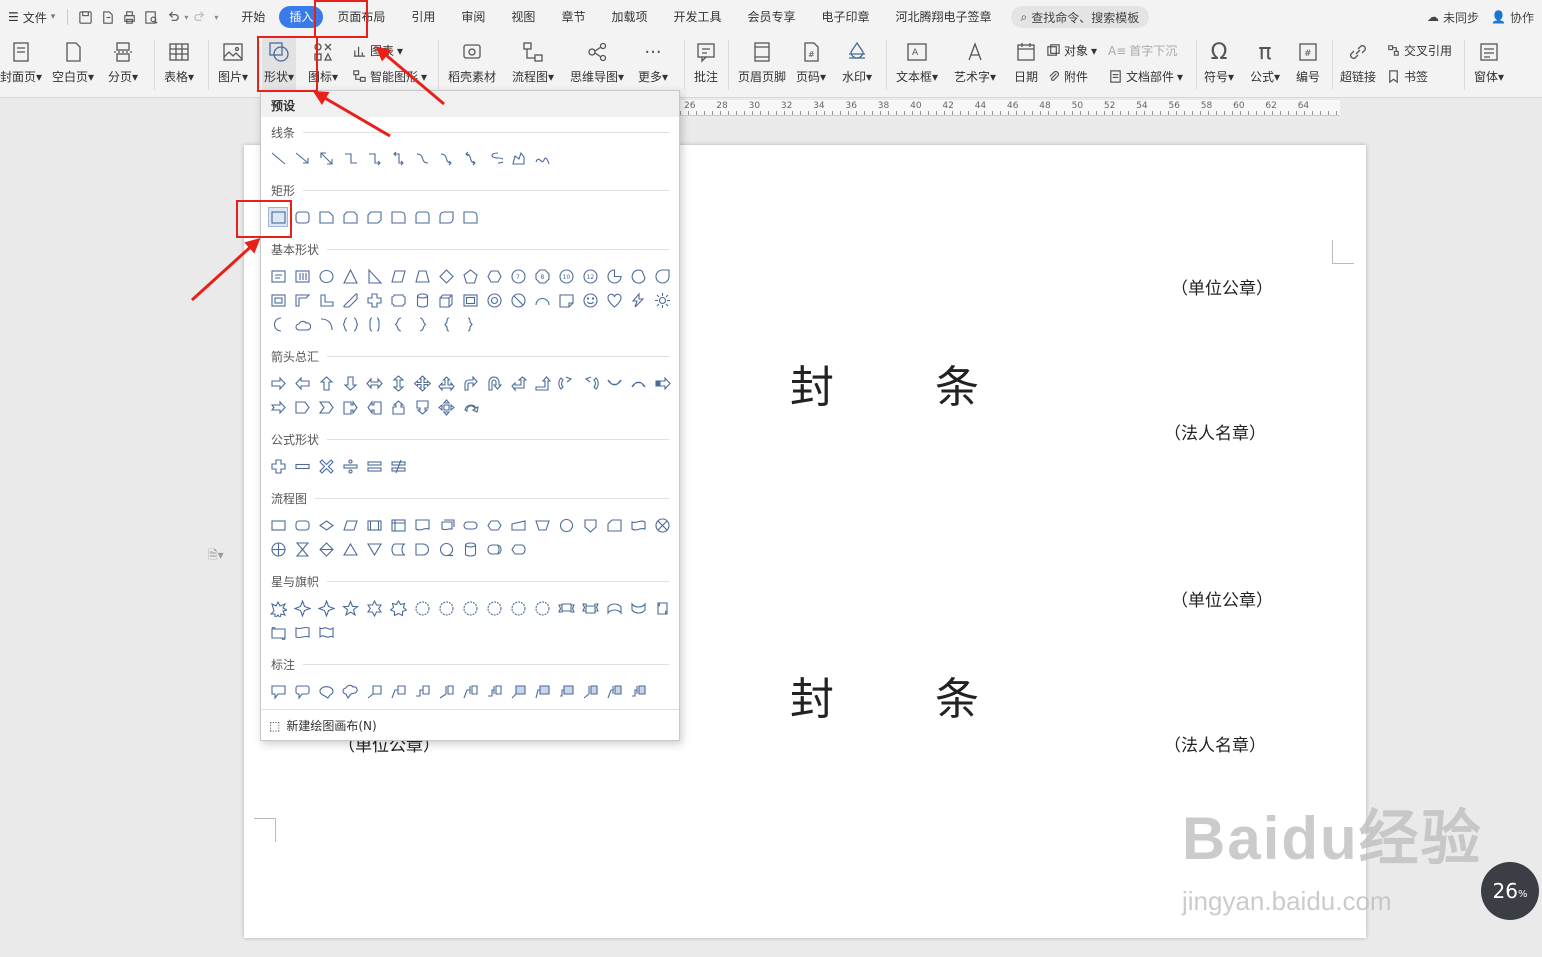  I want to click on shape-star5-icon, so click(350, 608).